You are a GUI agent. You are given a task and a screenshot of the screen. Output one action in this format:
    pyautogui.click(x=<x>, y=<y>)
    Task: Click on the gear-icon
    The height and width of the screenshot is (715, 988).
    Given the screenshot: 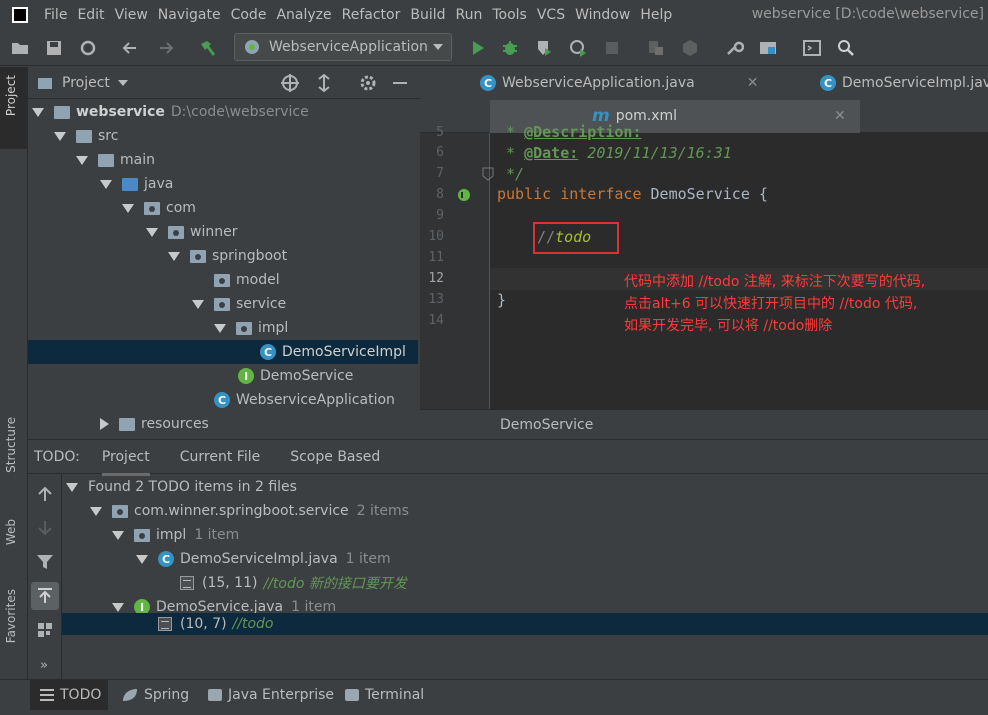 What is the action you would take?
    pyautogui.click(x=368, y=83)
    